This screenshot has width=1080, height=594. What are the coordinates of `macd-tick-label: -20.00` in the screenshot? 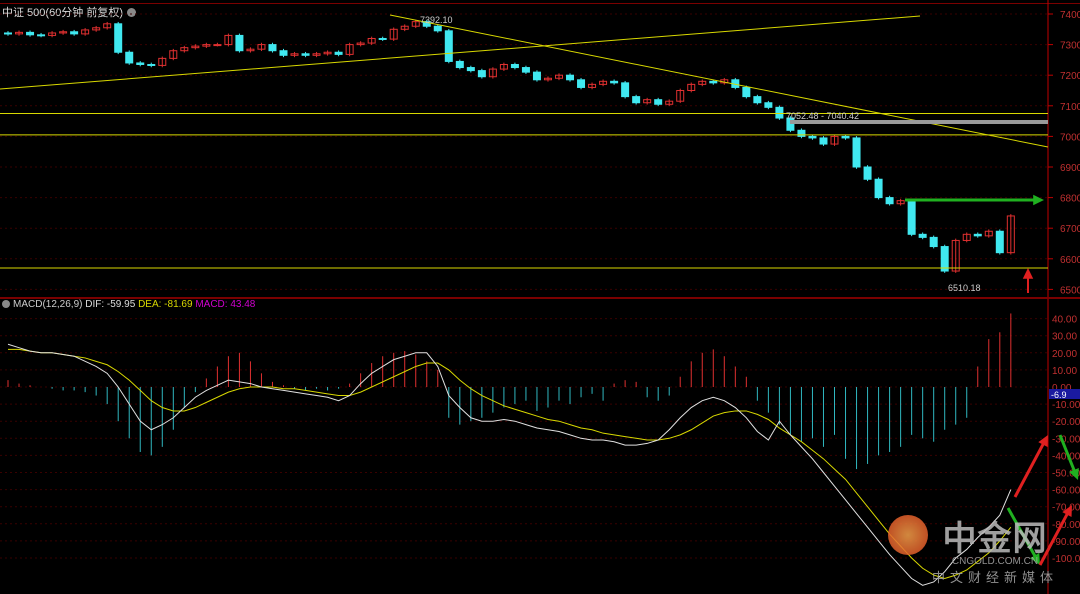 It's located at (1066, 422).